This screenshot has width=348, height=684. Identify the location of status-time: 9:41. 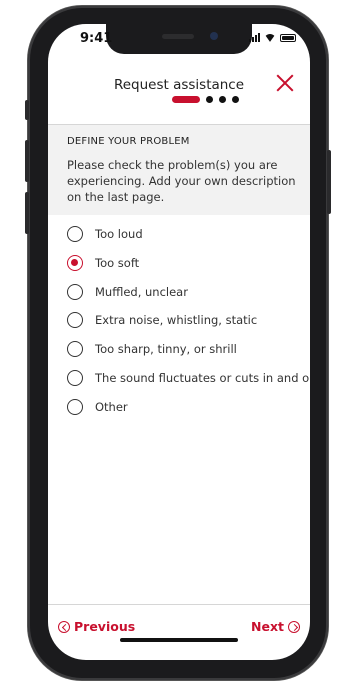
(96, 38).